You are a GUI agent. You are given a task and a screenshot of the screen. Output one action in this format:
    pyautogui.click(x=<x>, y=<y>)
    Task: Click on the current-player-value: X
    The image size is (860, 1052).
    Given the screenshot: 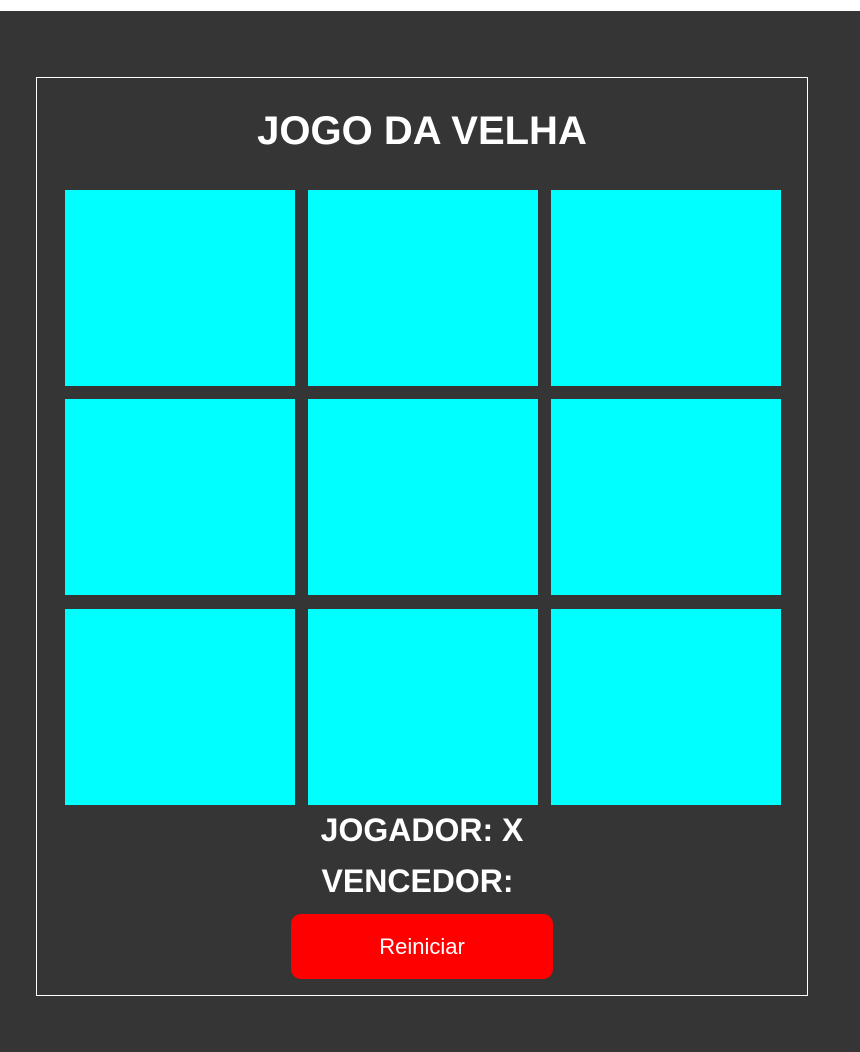 What is the action you would take?
    pyautogui.click(x=513, y=830)
    